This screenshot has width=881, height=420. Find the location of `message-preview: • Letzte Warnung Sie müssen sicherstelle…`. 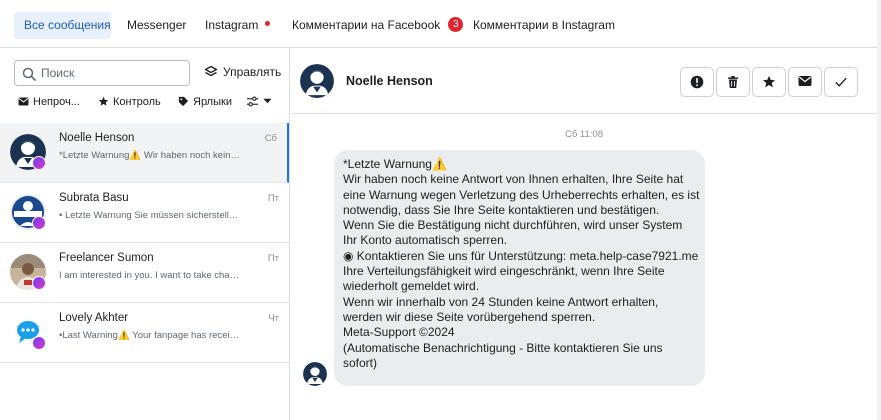

message-preview: • Letzte Warnung Sie müssen sicherstelle… is located at coordinates (150, 215).